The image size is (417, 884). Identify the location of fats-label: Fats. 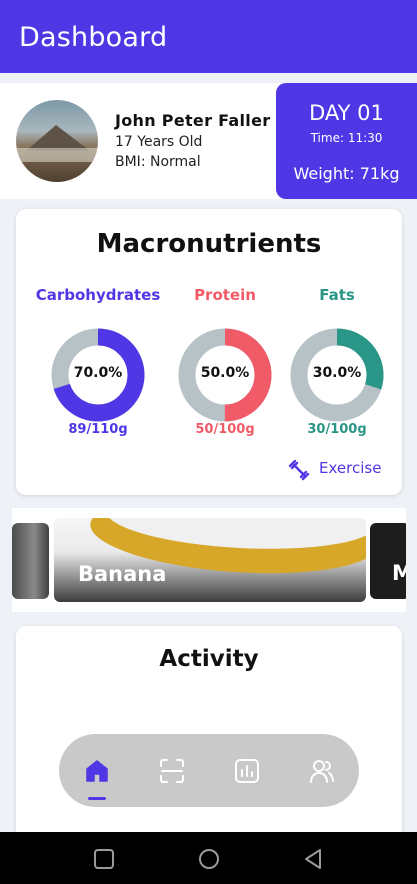
(337, 295).